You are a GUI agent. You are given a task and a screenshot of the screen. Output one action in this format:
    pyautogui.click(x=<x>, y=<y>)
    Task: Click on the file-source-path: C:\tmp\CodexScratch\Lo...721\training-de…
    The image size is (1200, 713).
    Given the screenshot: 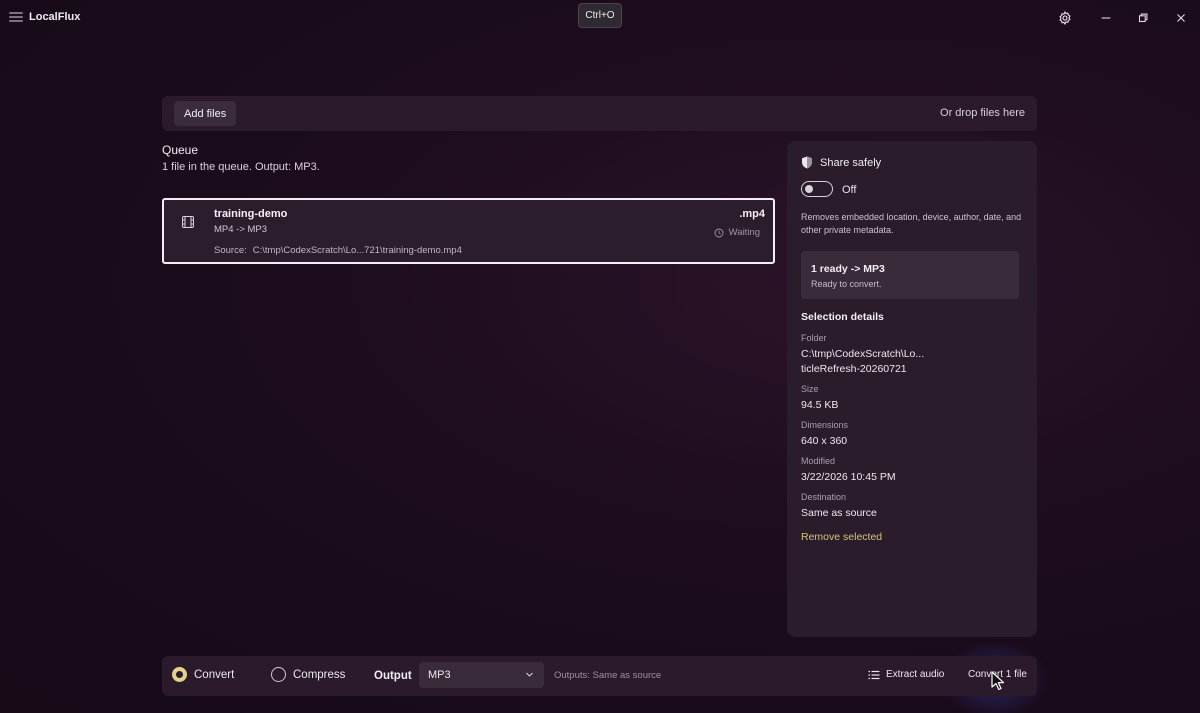 What is the action you would take?
    pyautogui.click(x=357, y=250)
    